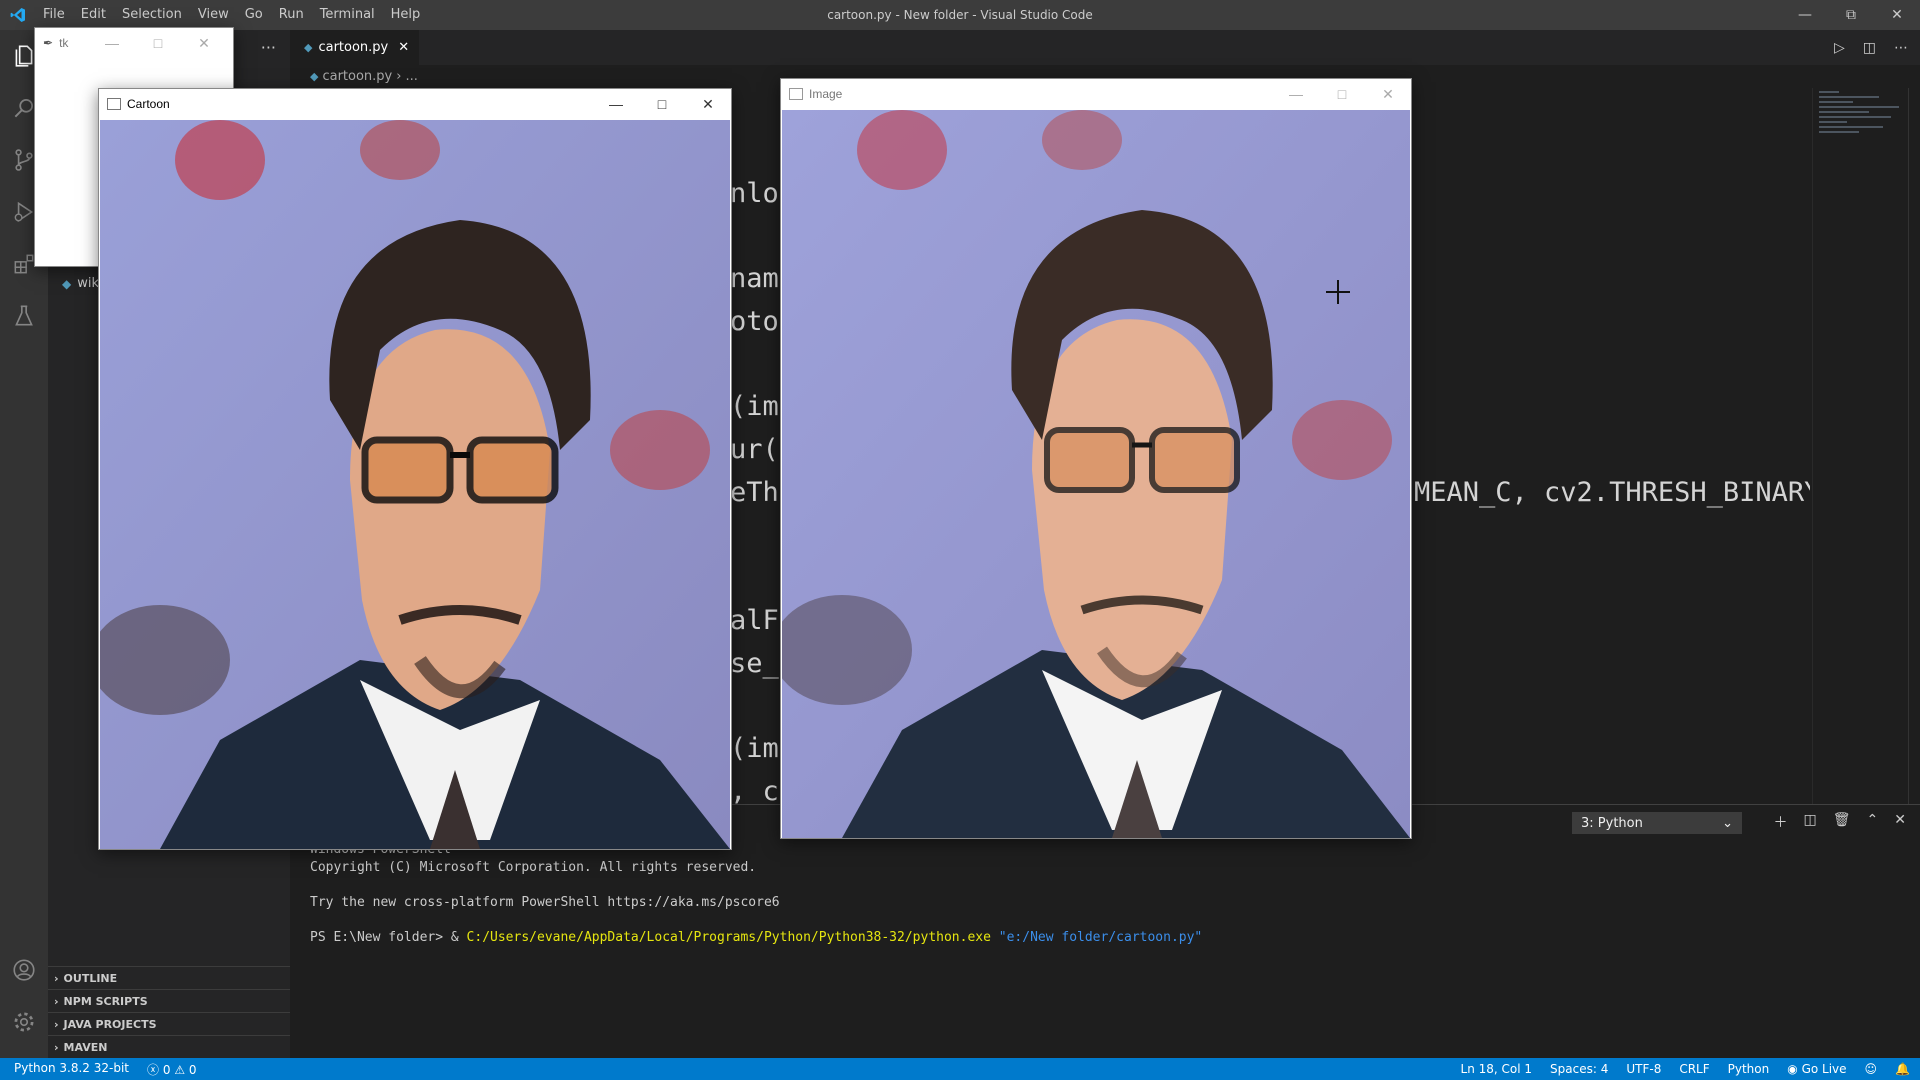  Describe the element at coordinates (415, 104) in the screenshot. I see `cartoon-window-titlebar: Cartoon — □ ✕` at that location.